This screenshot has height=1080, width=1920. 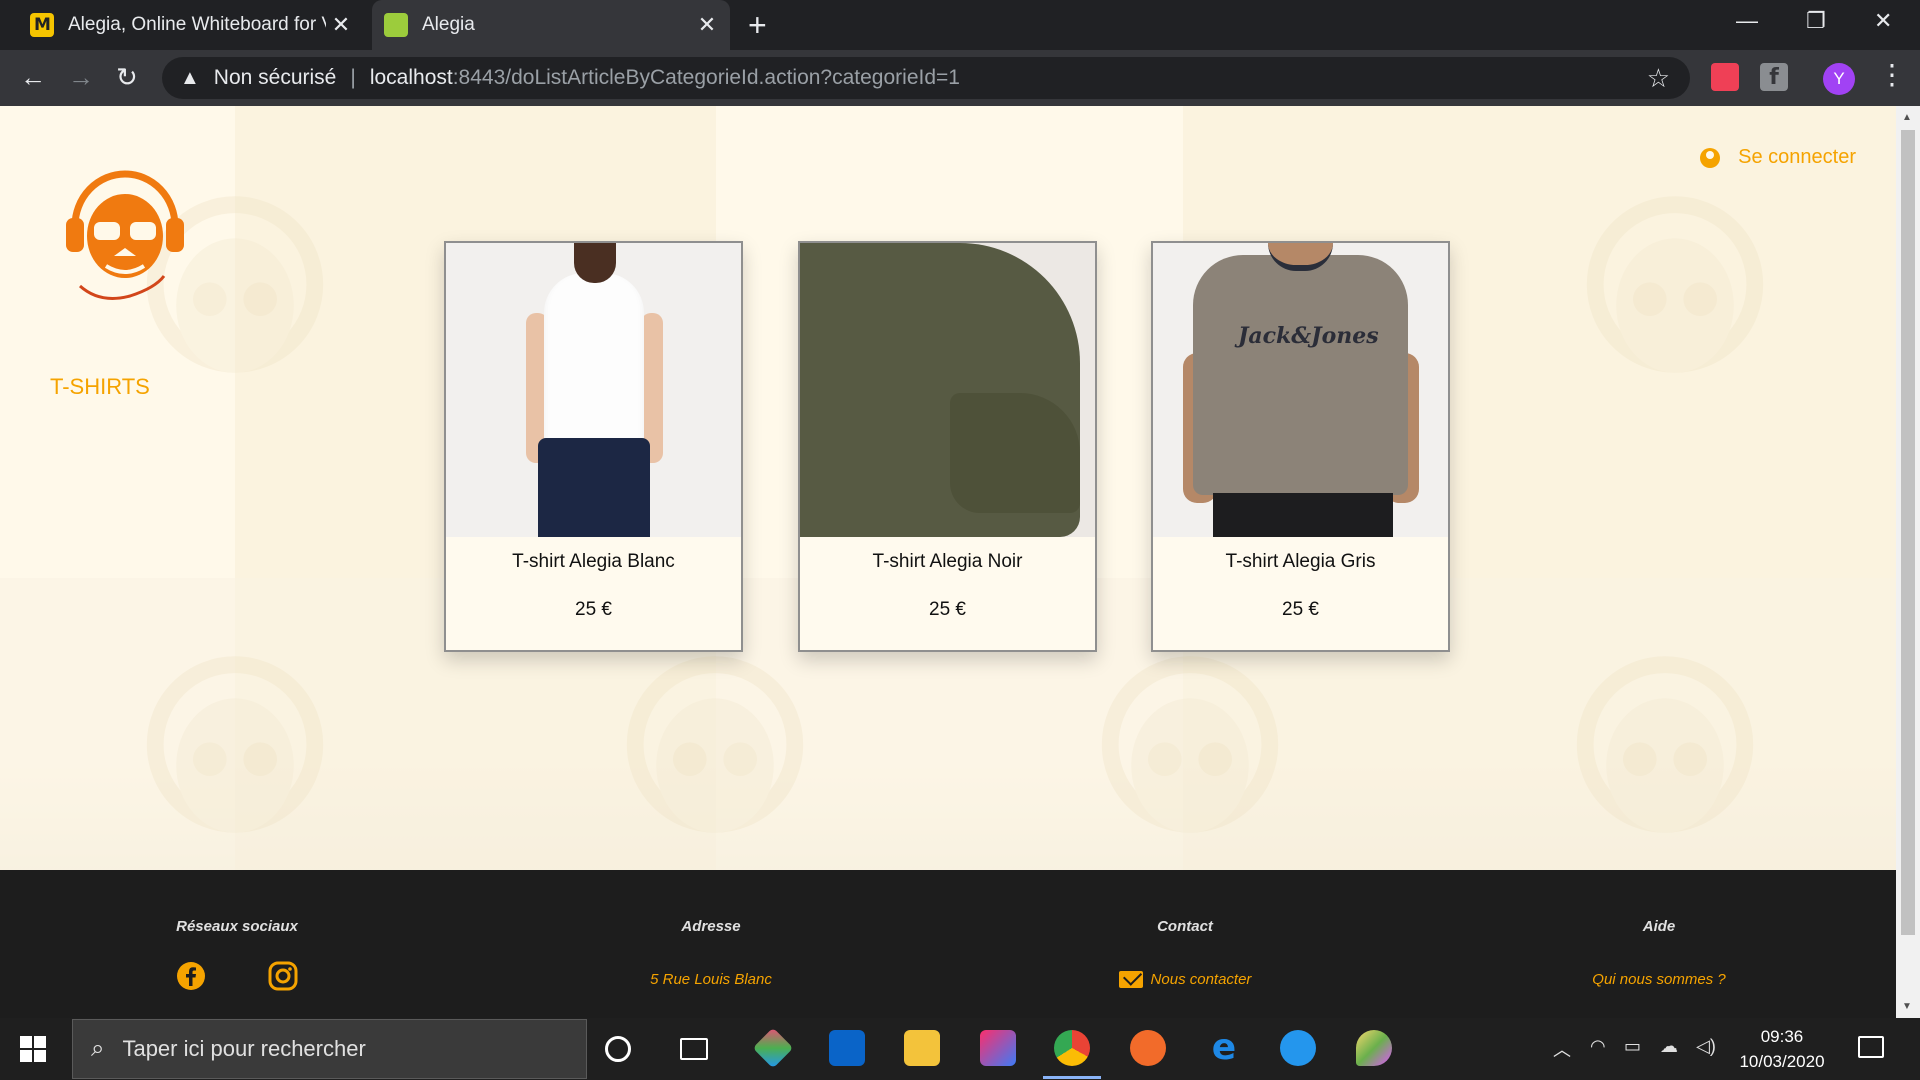 I want to click on footer-address: Adresse 5 Rue Louis Blanc, so click(x=711, y=929).